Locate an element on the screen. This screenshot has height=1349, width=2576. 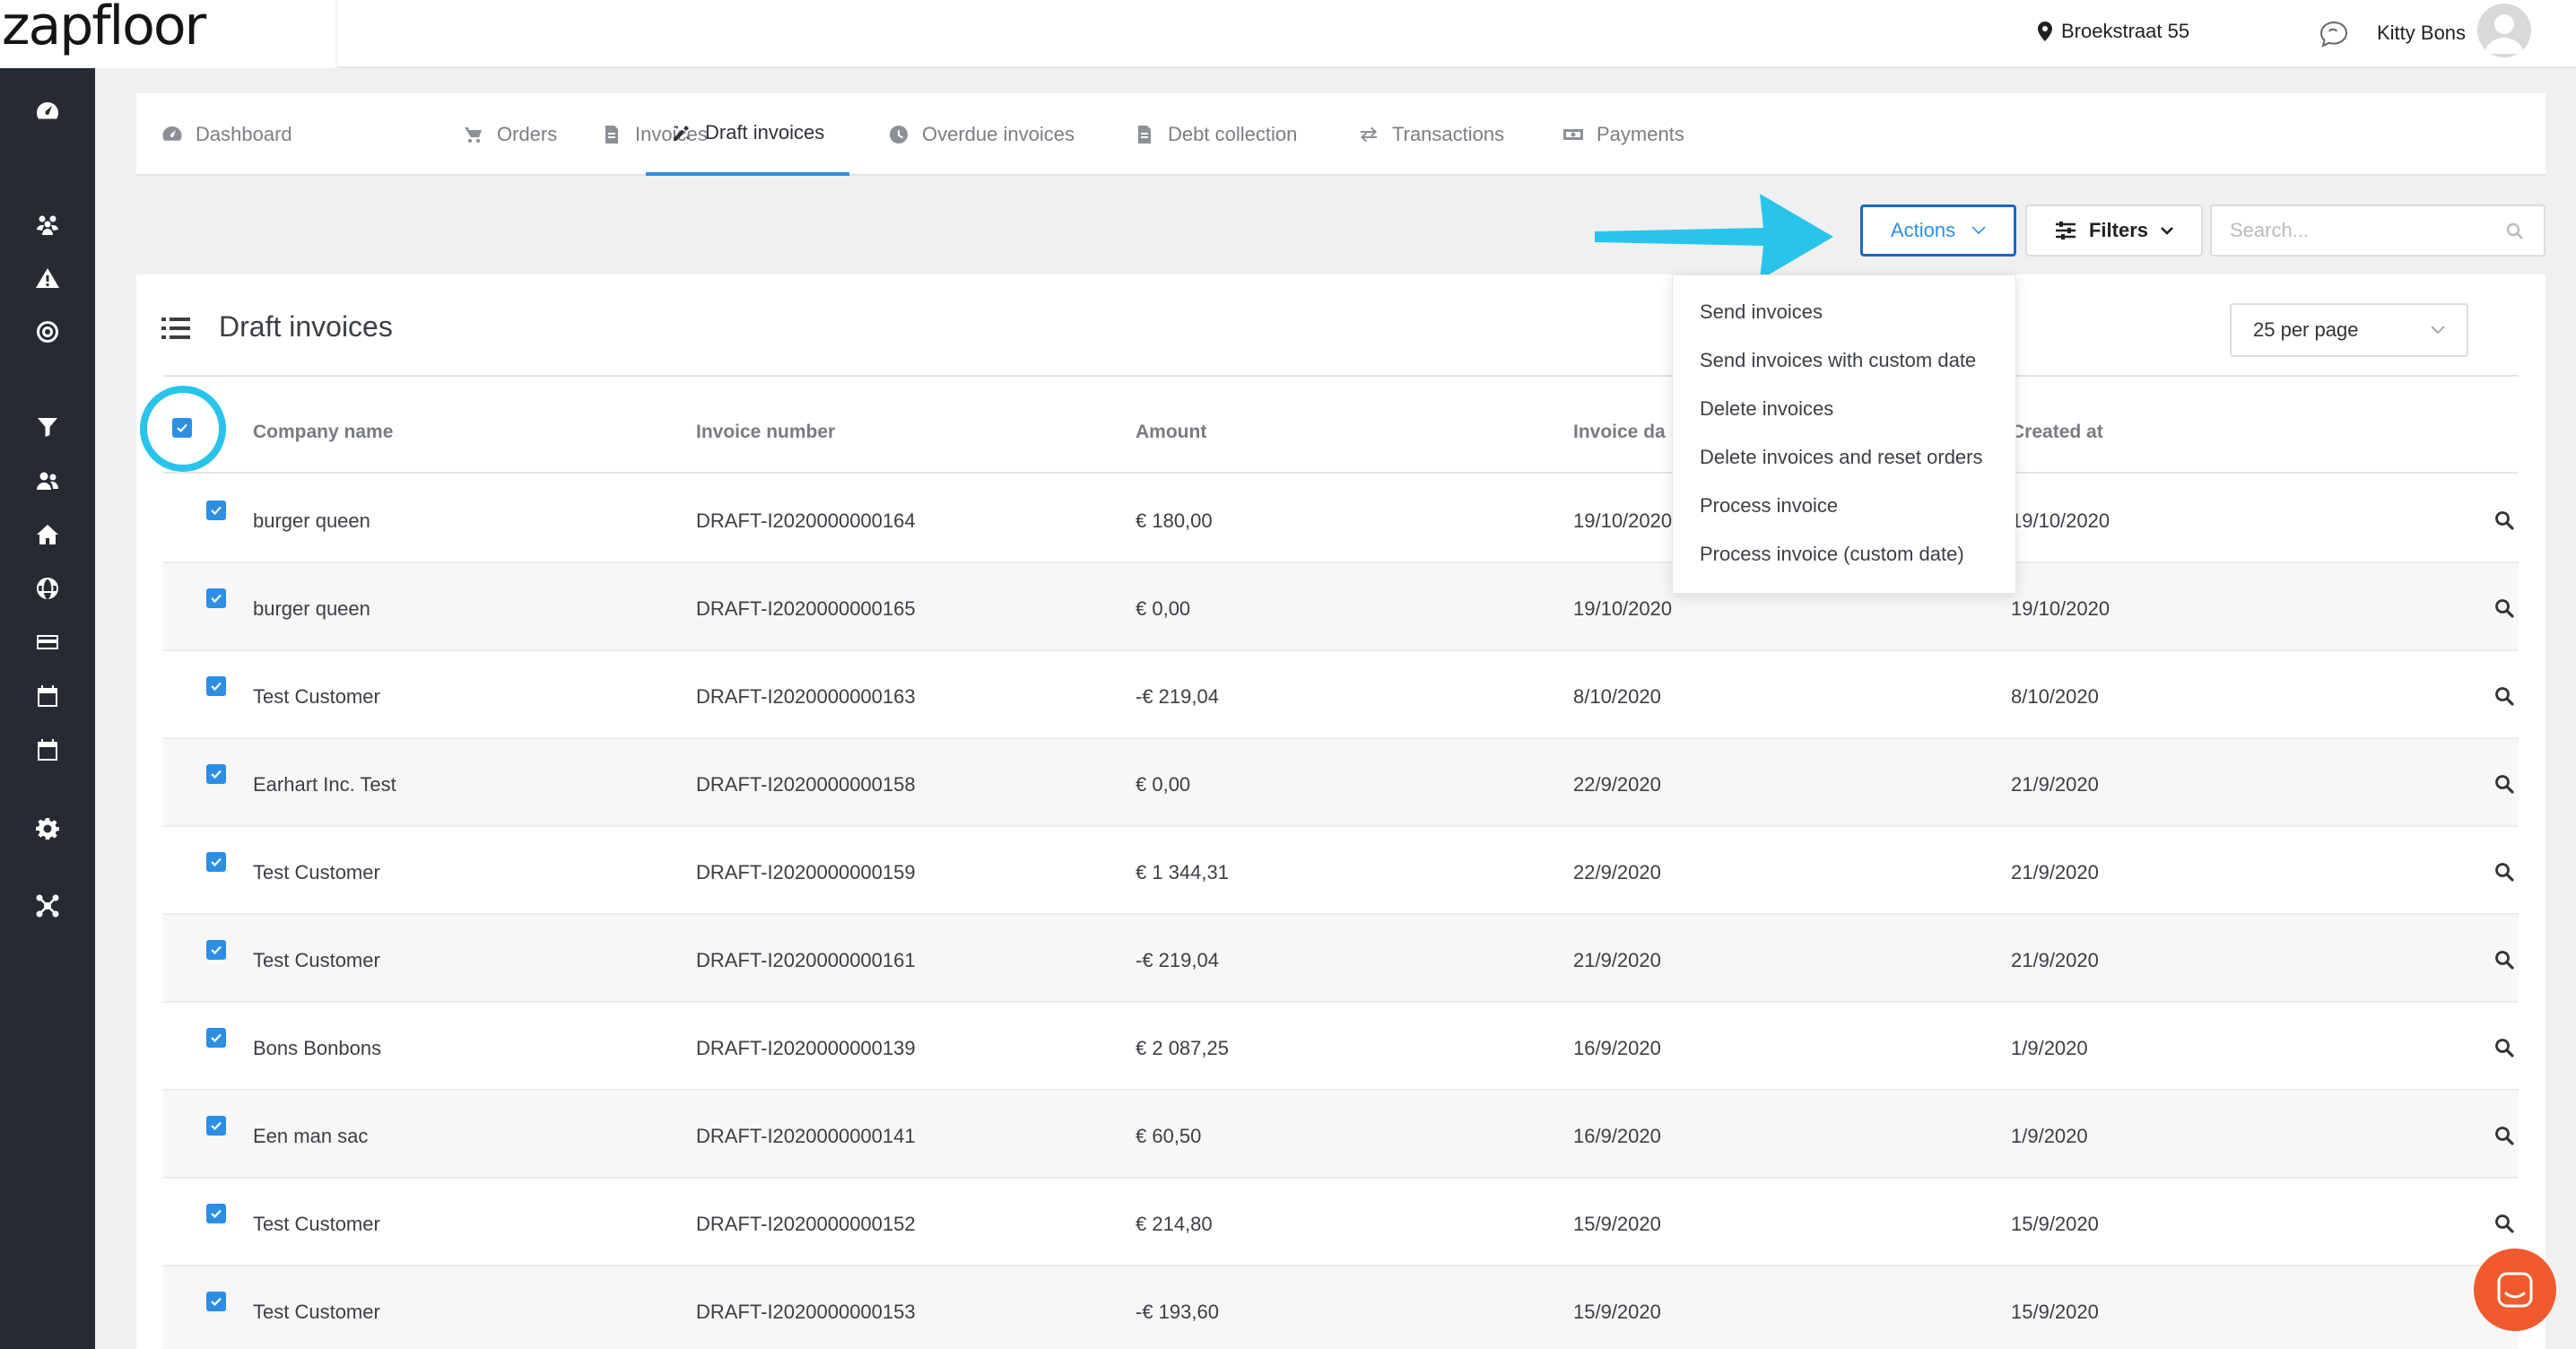
column-header-created-at: Created at is located at coordinates (2057, 432).